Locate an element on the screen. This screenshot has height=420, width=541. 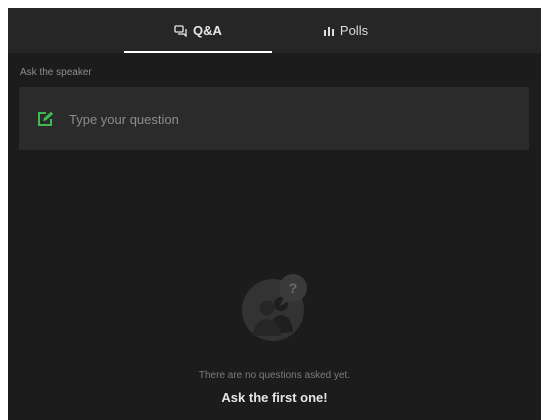
tab-qa-label: Q&A is located at coordinates (207, 30).